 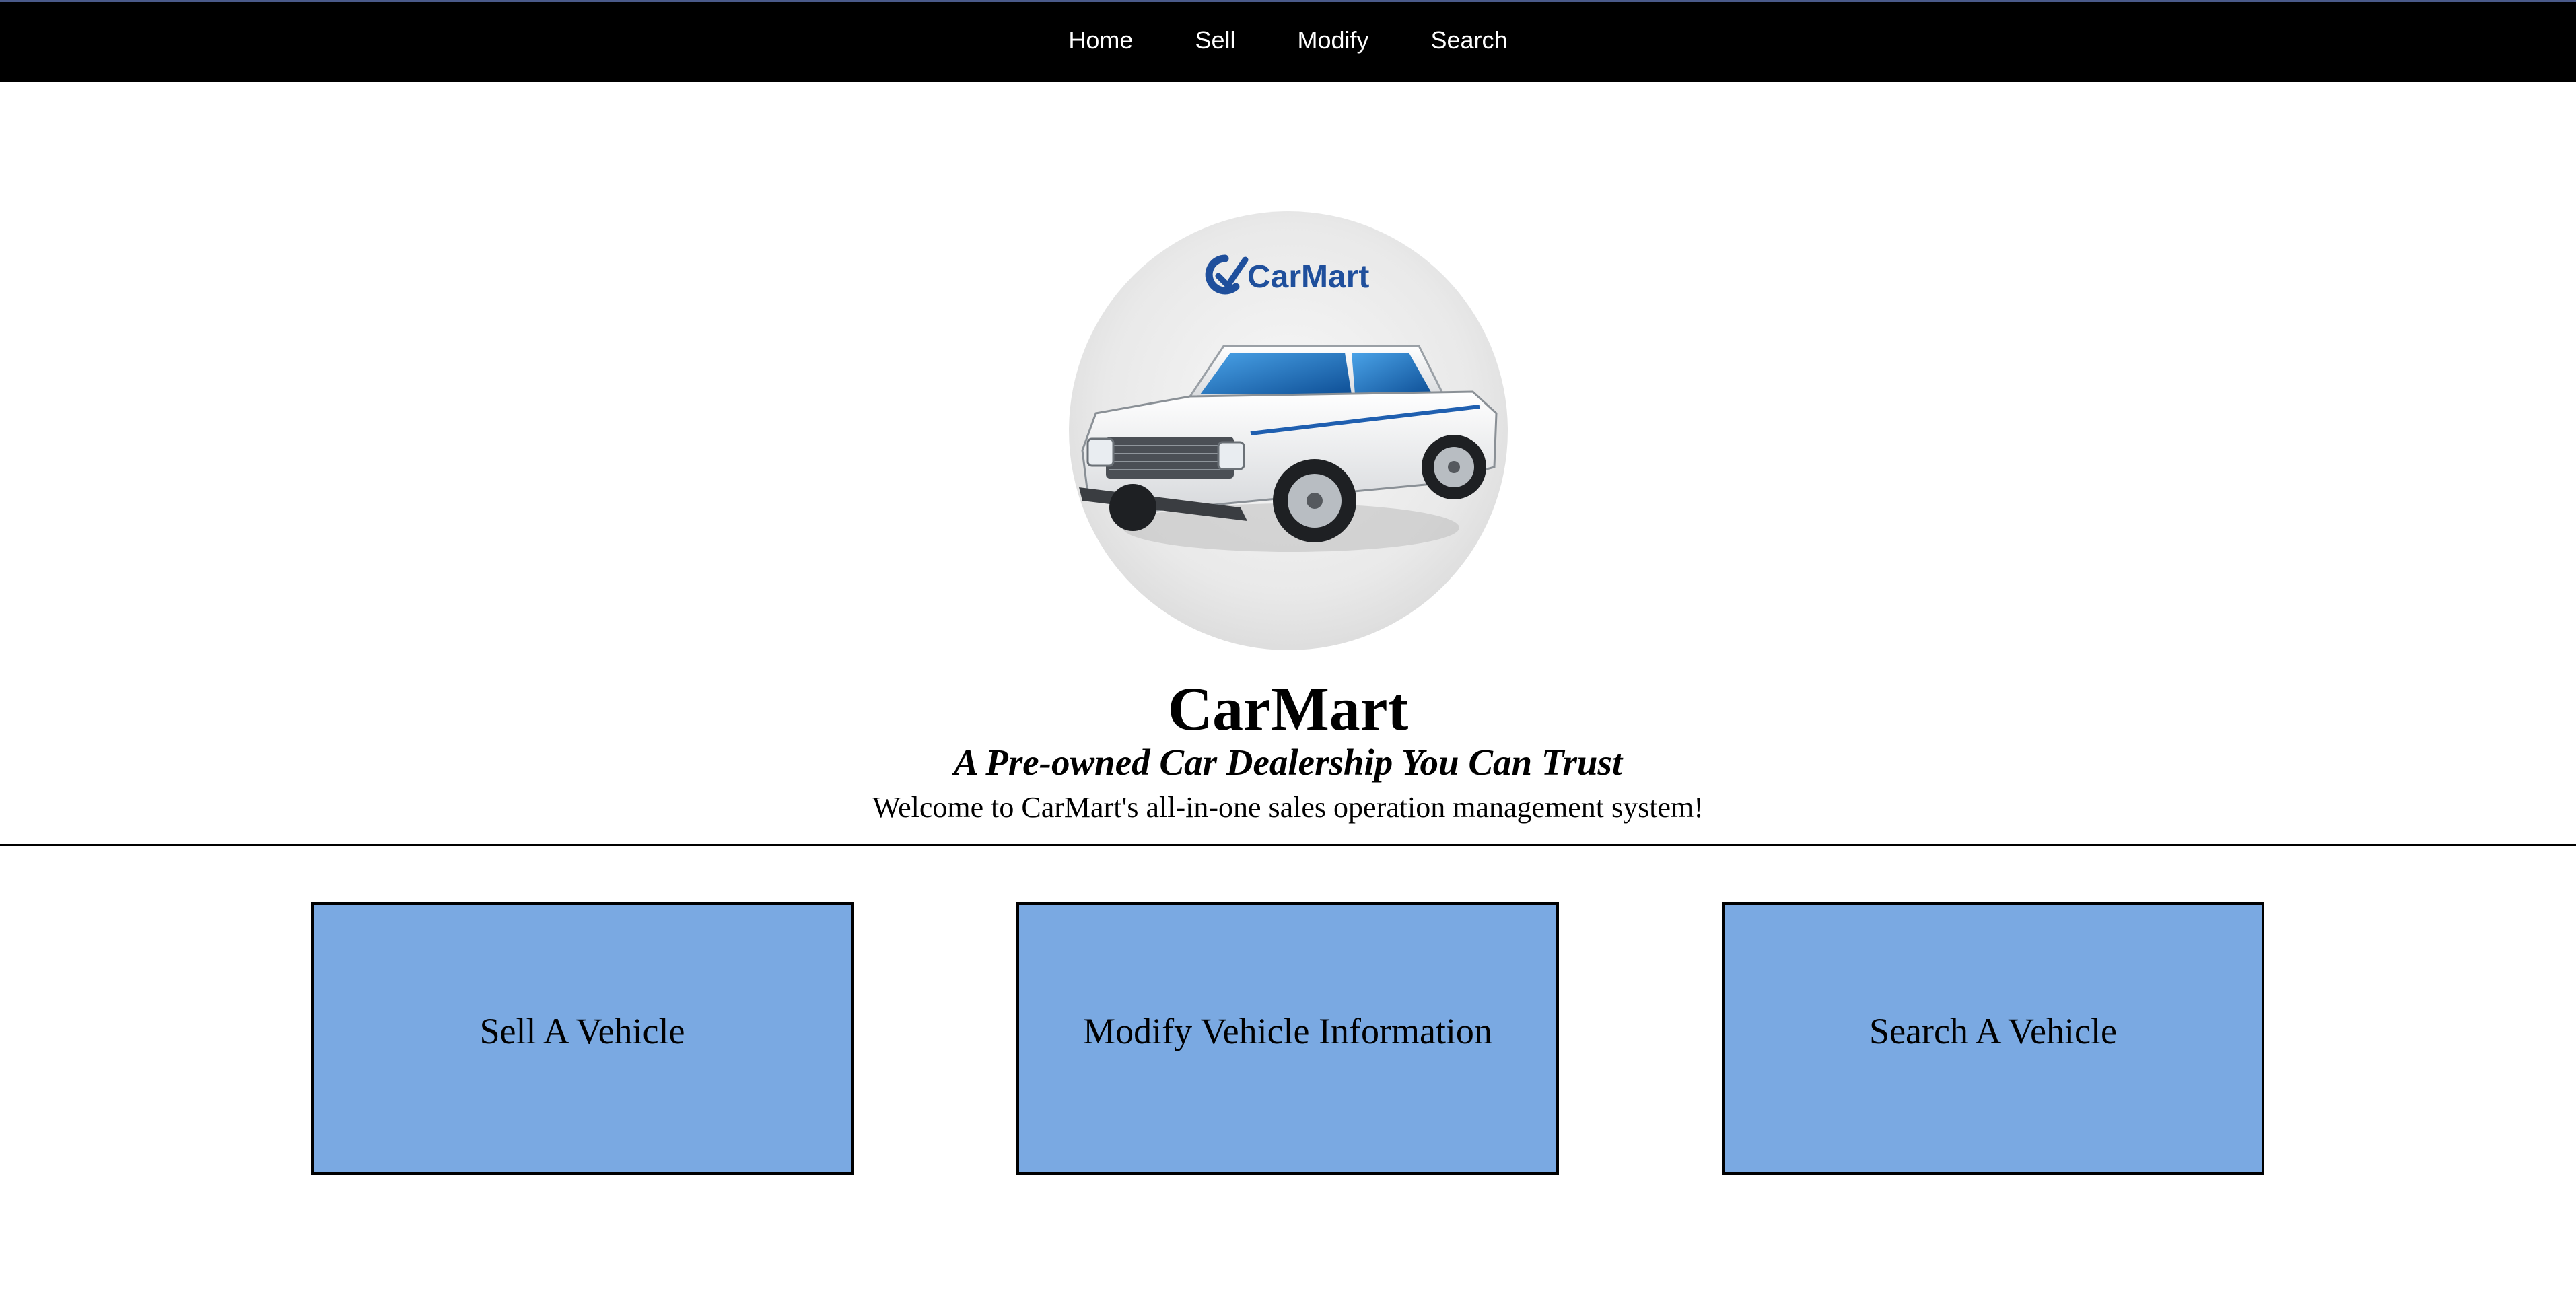 I want to click on carmart-logo-image: CarMart, so click(x=1288, y=431).